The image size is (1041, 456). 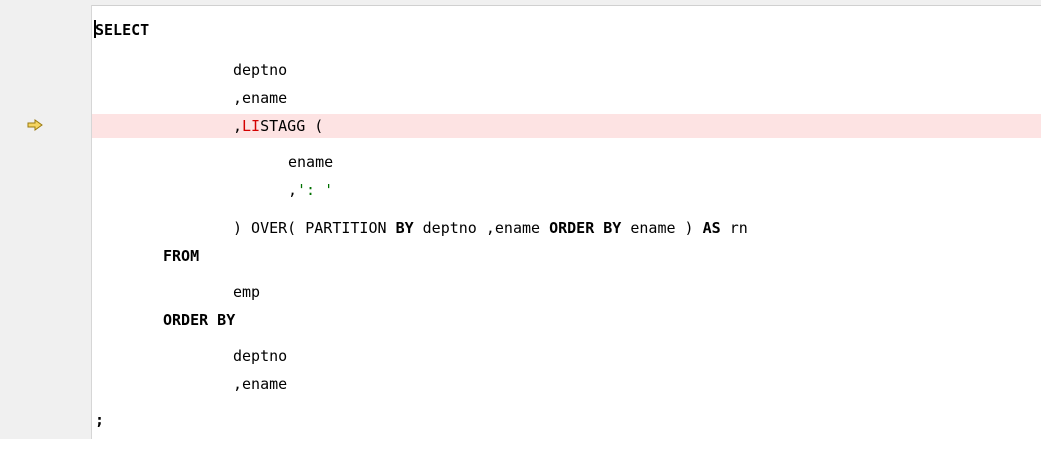 What do you see at coordinates (315, 190) in the screenshot?
I see `string-literal: '` at bounding box center [315, 190].